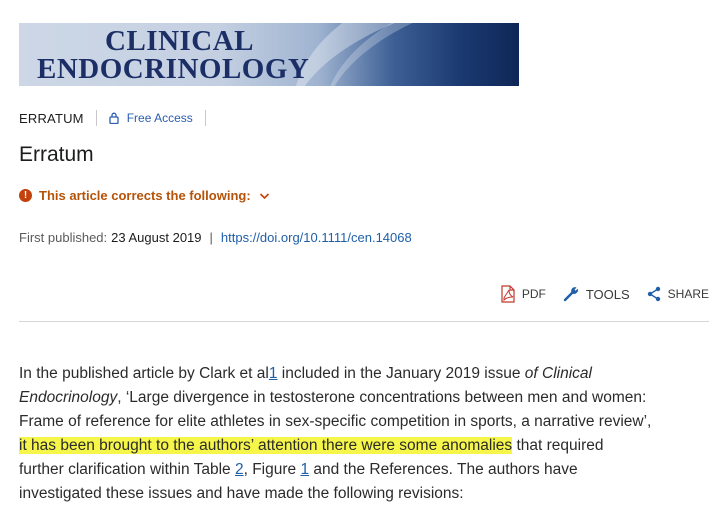 The image size is (719, 524). What do you see at coordinates (68, 397) in the screenshot?
I see `journal-italic: Endocrinology` at bounding box center [68, 397].